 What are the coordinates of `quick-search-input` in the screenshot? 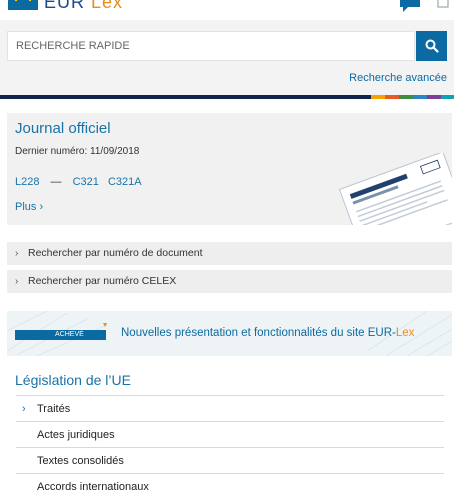 It's located at (211, 46).